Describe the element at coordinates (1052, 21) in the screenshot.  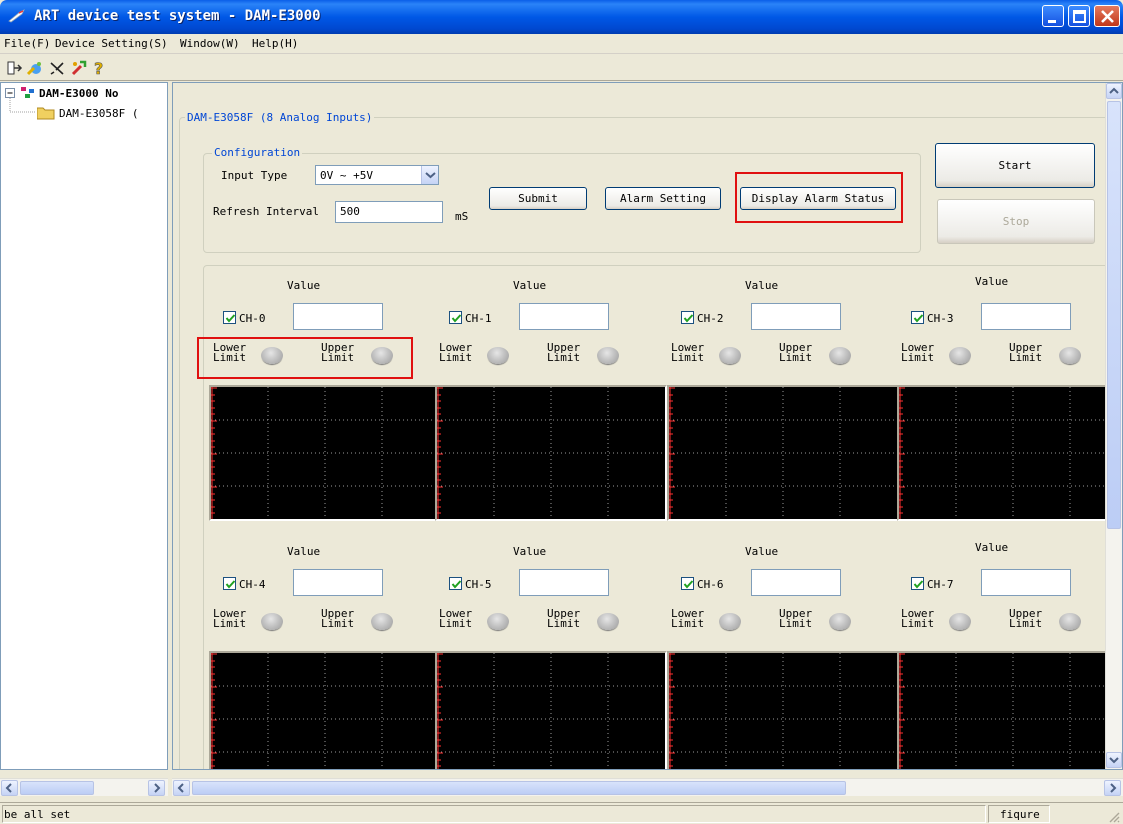
I see `minimize-icon` at that location.